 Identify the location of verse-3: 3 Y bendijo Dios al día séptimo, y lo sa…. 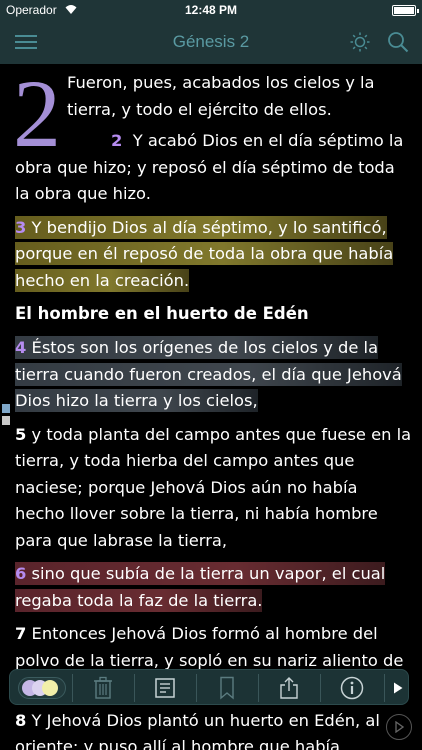
(213, 255).